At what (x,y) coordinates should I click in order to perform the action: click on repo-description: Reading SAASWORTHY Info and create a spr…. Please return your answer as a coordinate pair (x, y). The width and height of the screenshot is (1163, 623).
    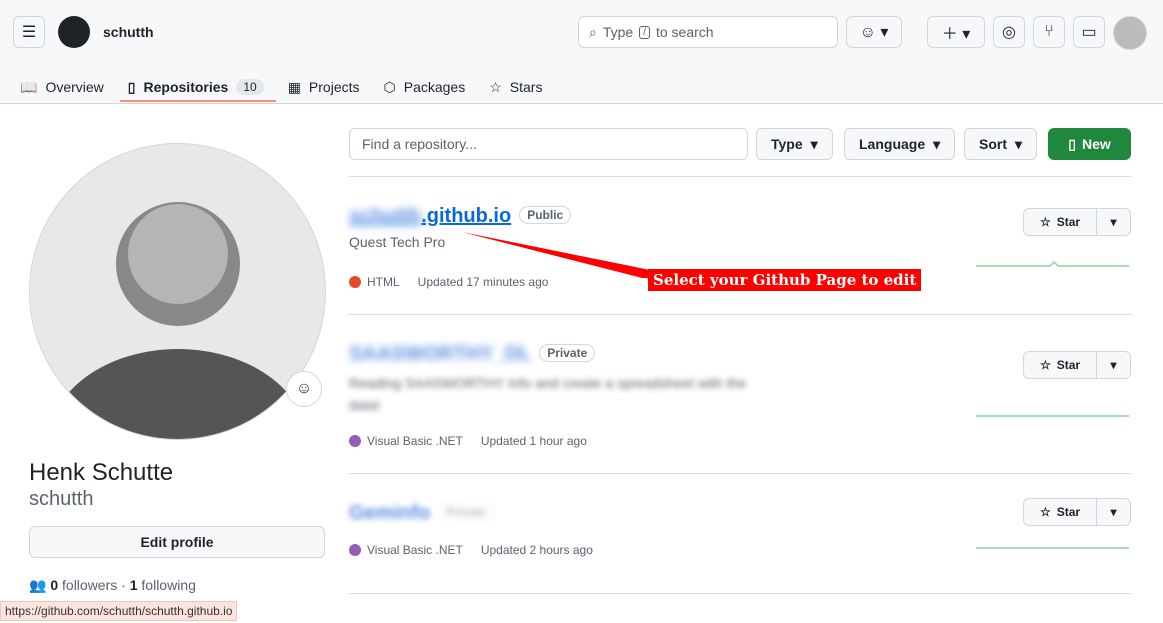
    Looking at the image, I should click on (548, 394).